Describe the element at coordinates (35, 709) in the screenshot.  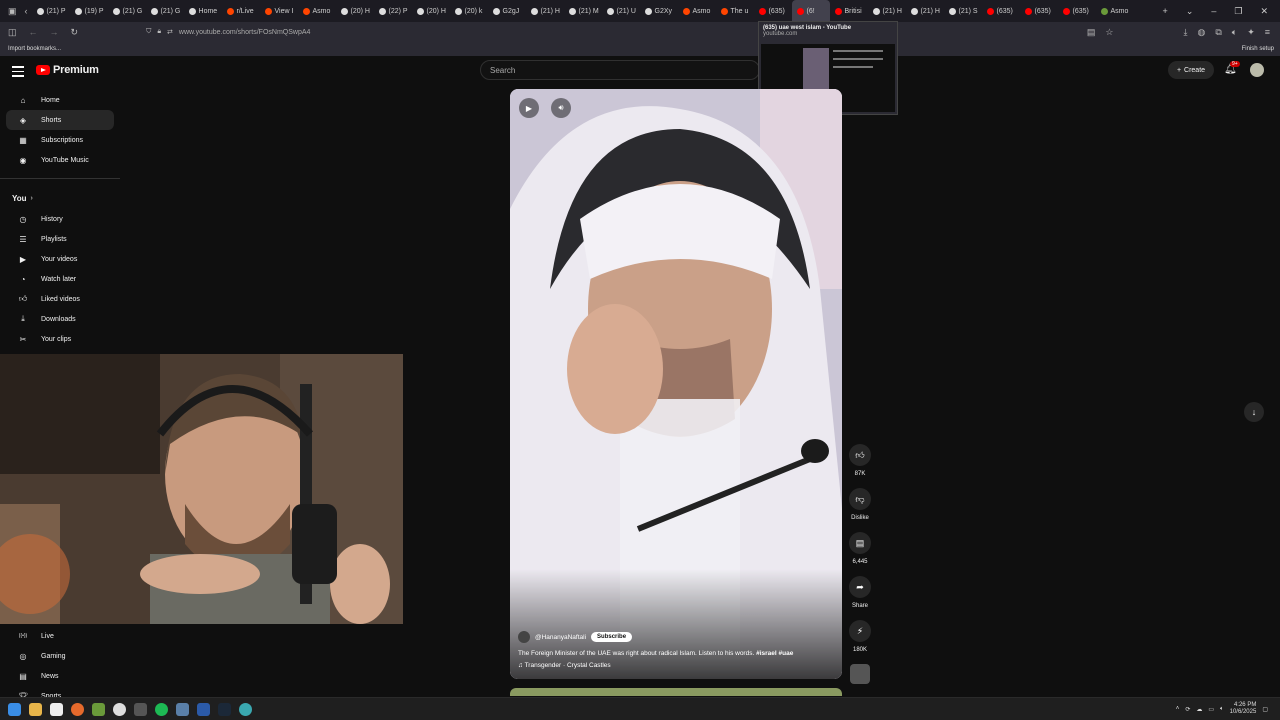
I see `file-explorer-icon` at that location.